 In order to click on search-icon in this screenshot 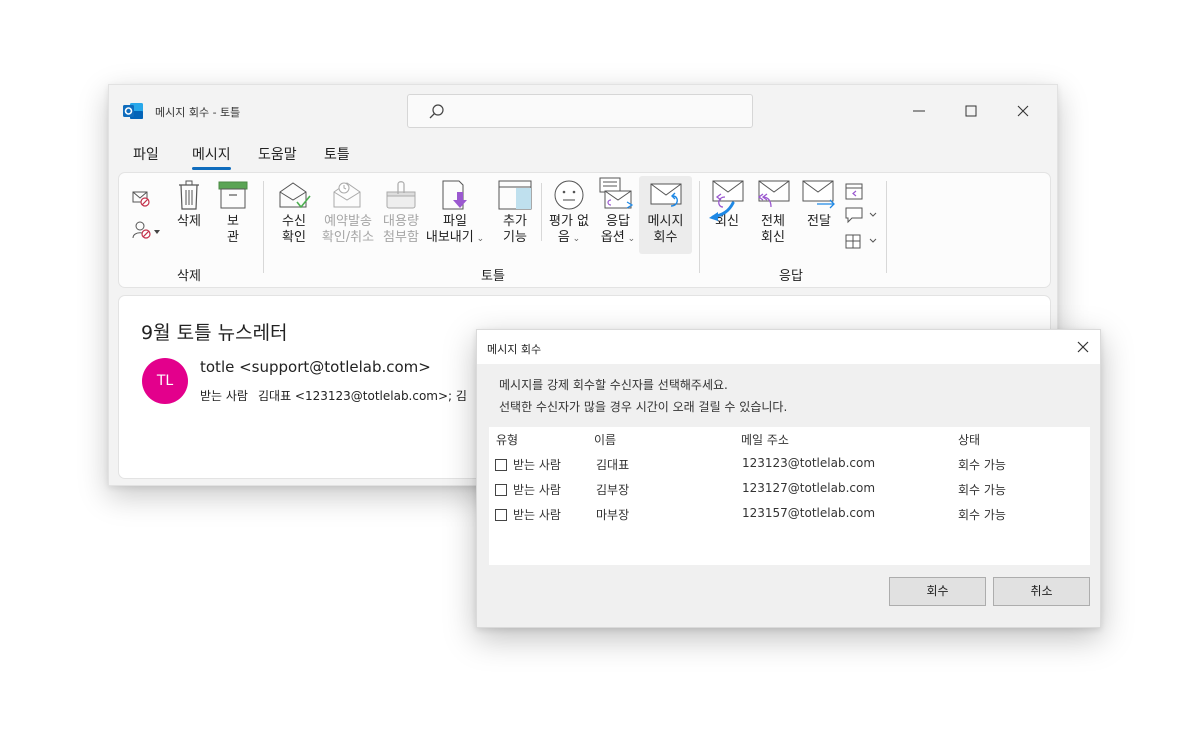, I will do `click(436, 111)`.